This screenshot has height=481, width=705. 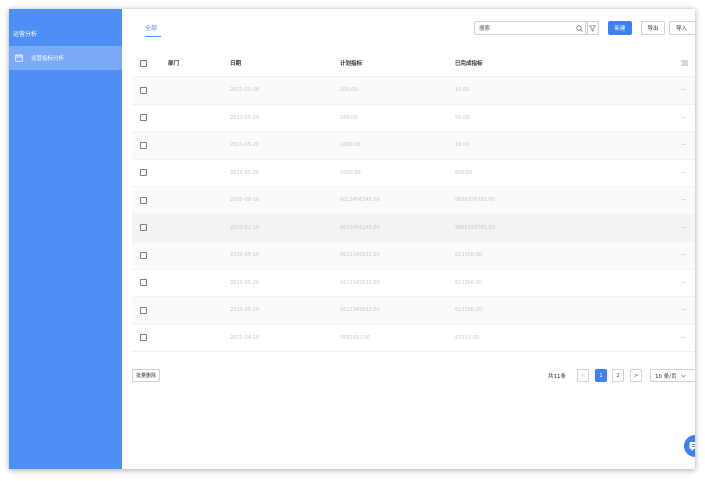 I want to click on column-header-date: 日期, so click(x=235, y=63).